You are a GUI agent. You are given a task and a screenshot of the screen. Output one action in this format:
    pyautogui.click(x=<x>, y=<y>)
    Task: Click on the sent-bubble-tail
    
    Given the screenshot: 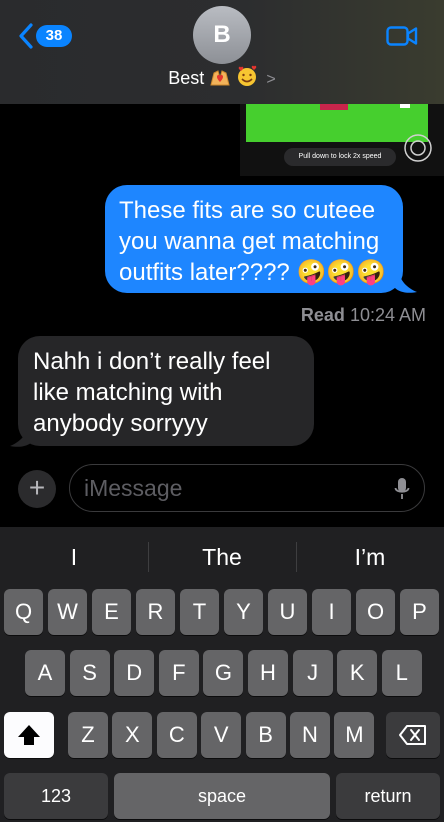 What is the action you would take?
    pyautogui.click(x=406, y=281)
    